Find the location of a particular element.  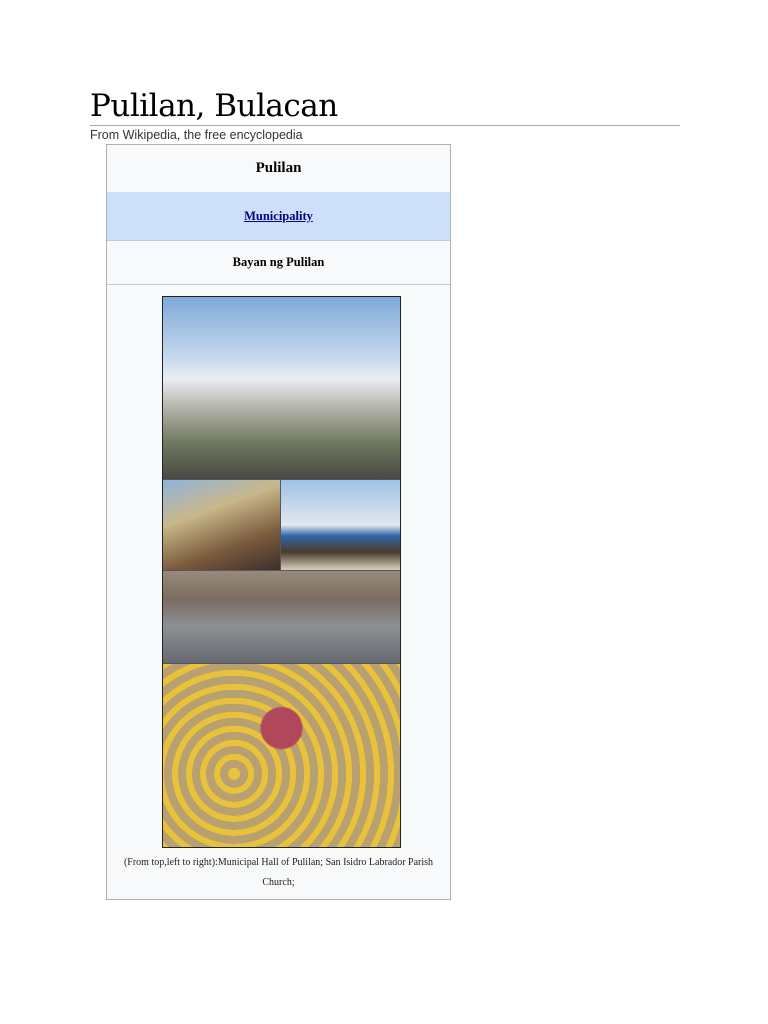

harvest-decoration-photo is located at coordinates (281, 755).